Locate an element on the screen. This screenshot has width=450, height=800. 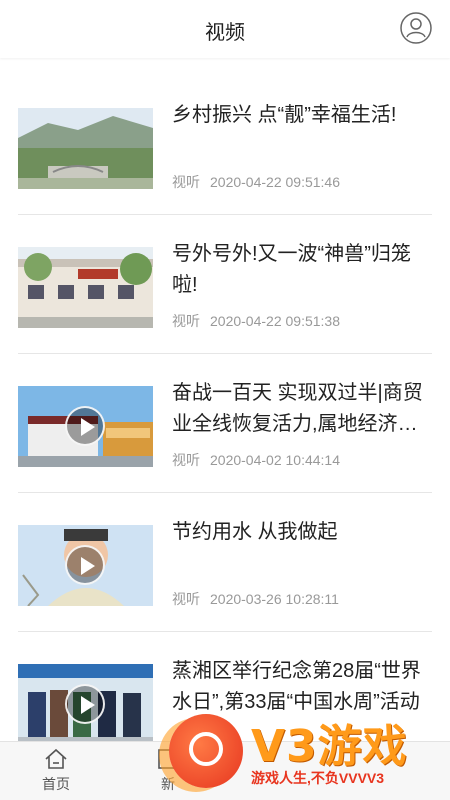
tab-home: 首页 is located at coordinates (56, 771).